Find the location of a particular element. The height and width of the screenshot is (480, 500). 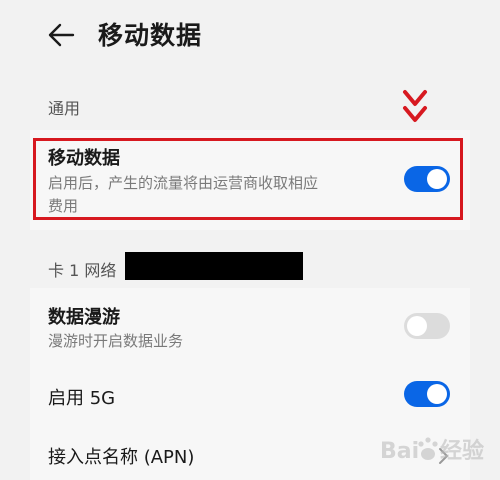

data-roaming-toggle is located at coordinates (427, 326).